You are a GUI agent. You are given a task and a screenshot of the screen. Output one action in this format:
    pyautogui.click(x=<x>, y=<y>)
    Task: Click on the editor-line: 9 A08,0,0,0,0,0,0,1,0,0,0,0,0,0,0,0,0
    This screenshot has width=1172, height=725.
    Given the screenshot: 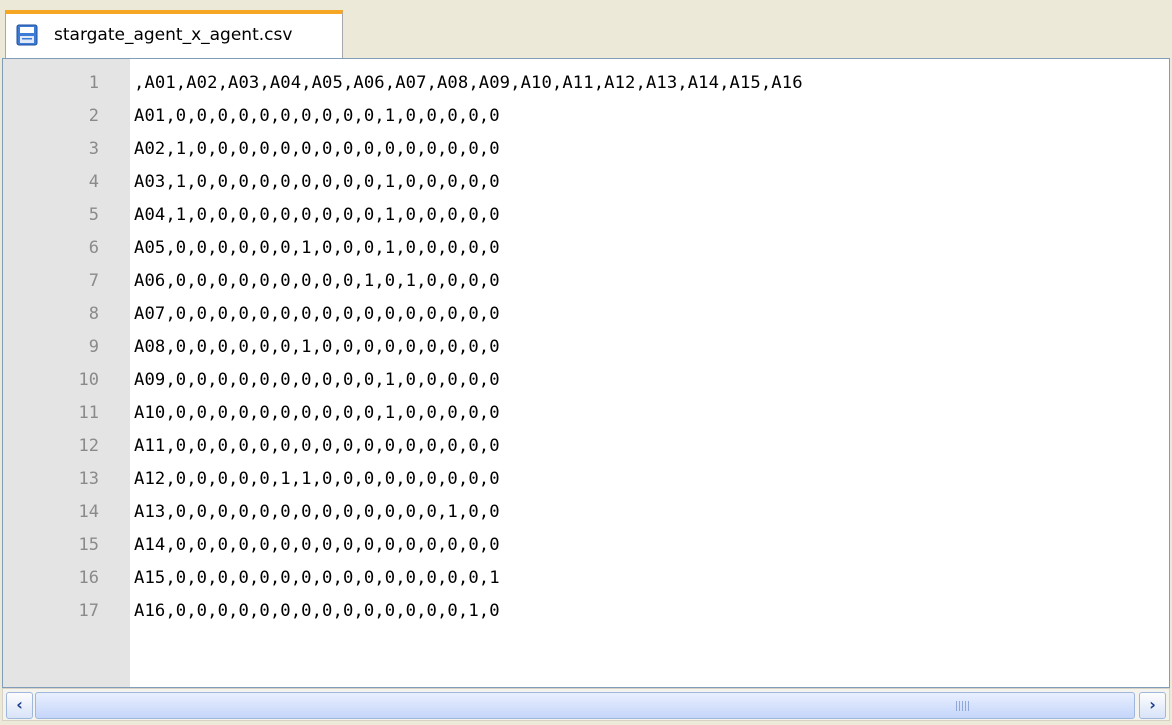 What is the action you would take?
    pyautogui.click(x=586, y=347)
    